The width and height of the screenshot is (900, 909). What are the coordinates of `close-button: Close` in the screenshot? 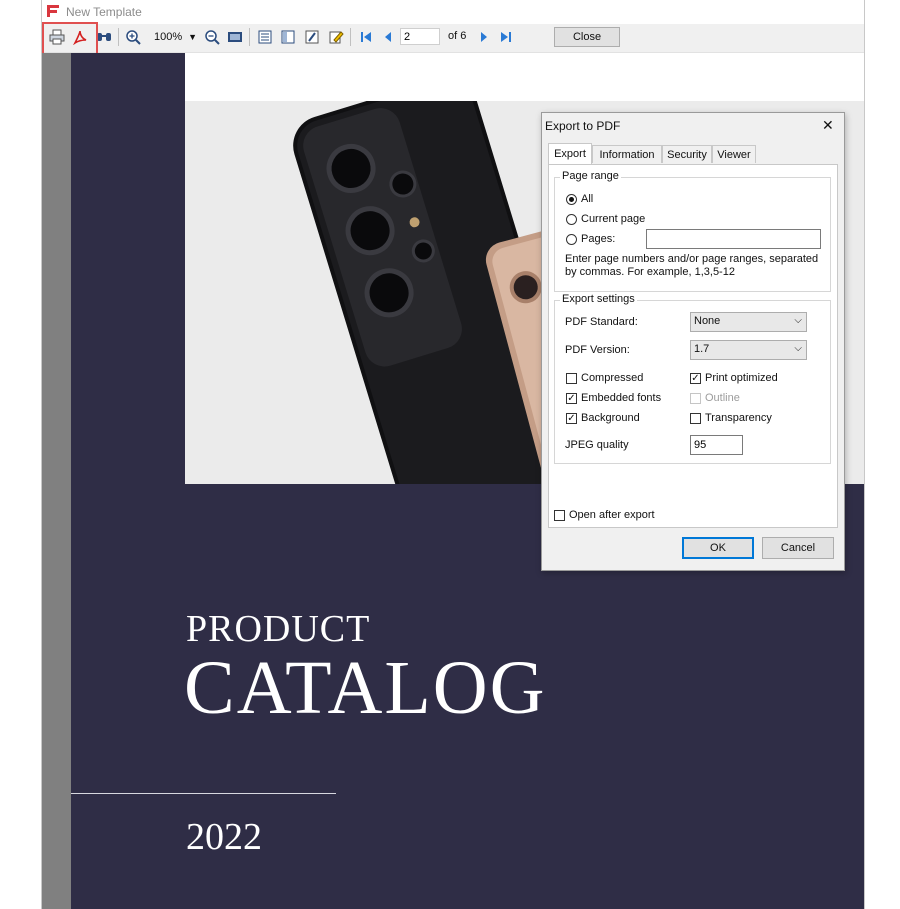 It's located at (587, 37).